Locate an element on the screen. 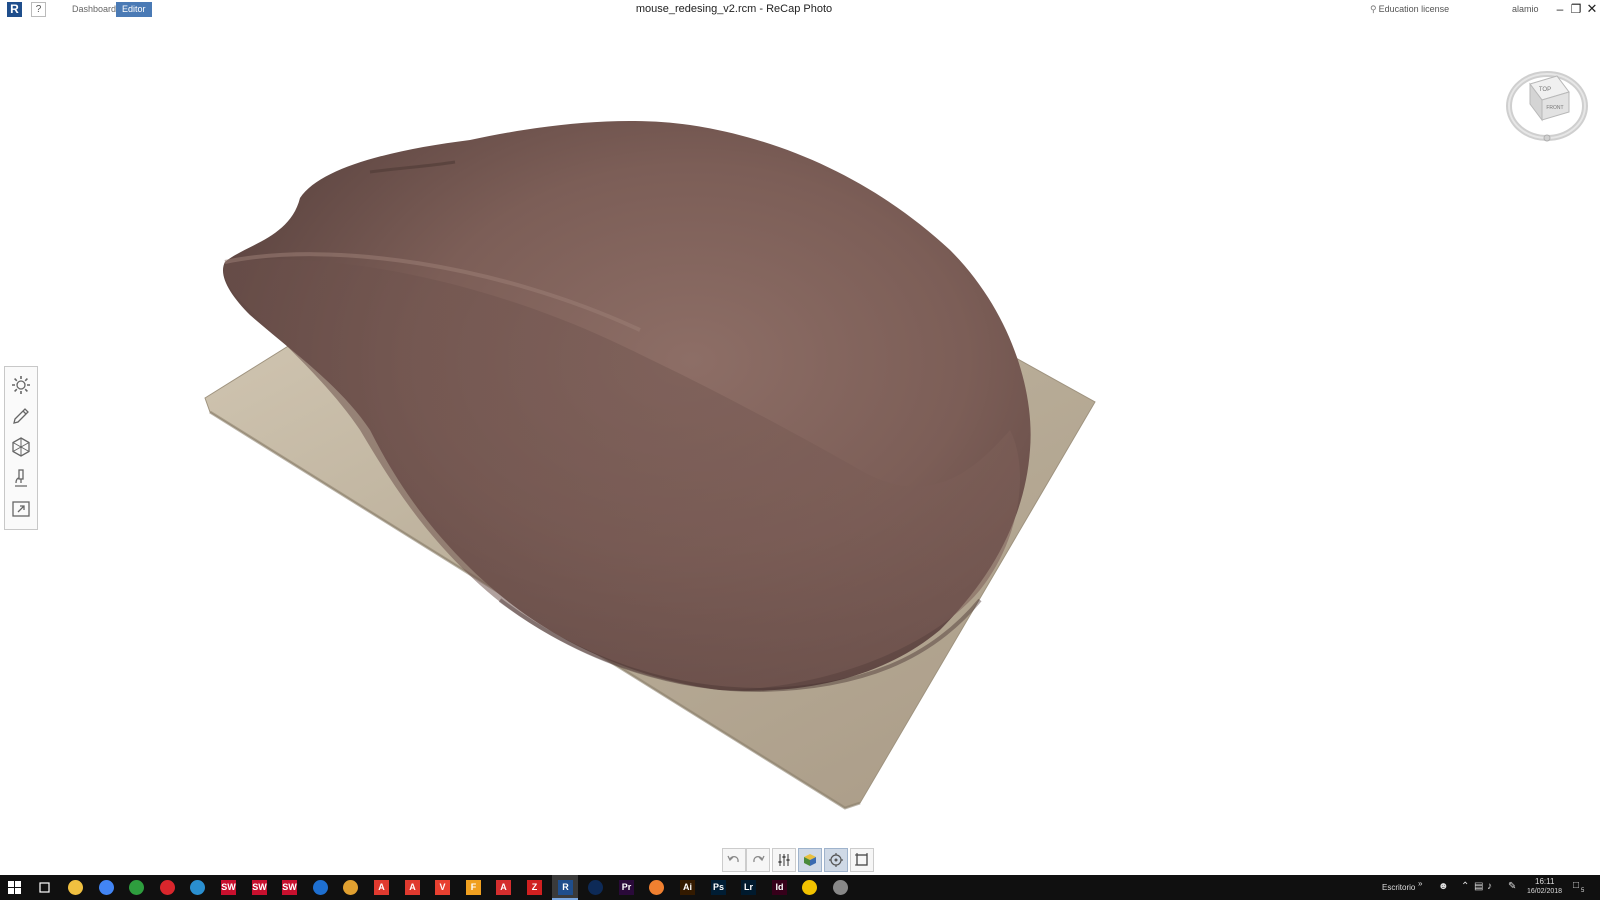 This screenshot has height=900, width=1600. cube-app-icon is located at coordinates (197, 887).